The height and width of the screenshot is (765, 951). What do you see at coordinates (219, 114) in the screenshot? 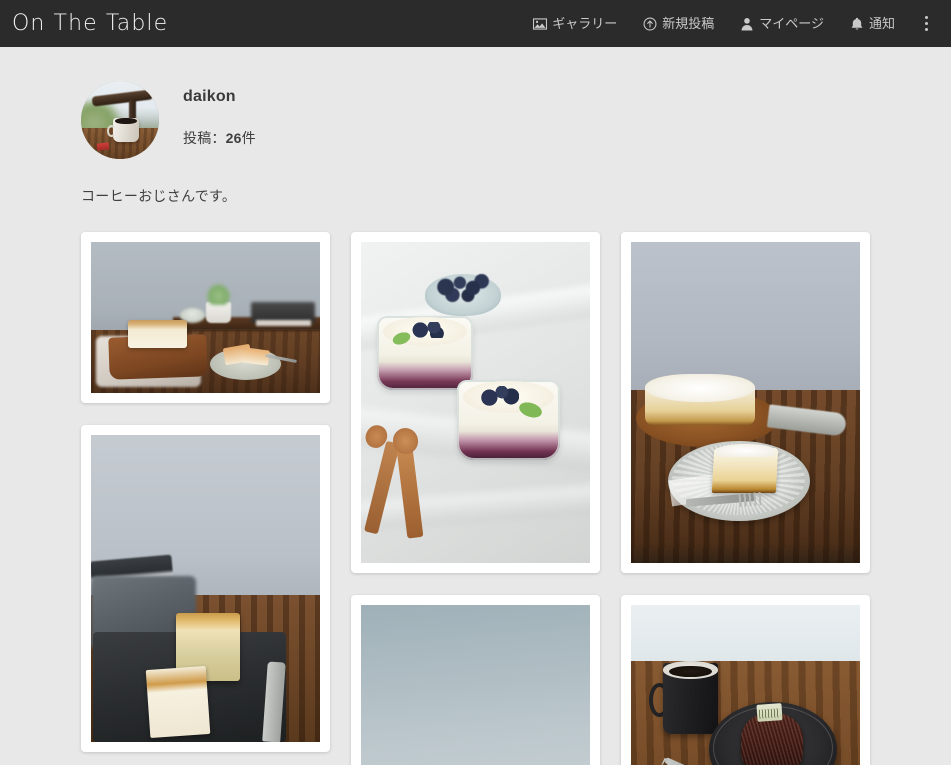
I see `profile-meta: daikon 投稿：26件` at bounding box center [219, 114].